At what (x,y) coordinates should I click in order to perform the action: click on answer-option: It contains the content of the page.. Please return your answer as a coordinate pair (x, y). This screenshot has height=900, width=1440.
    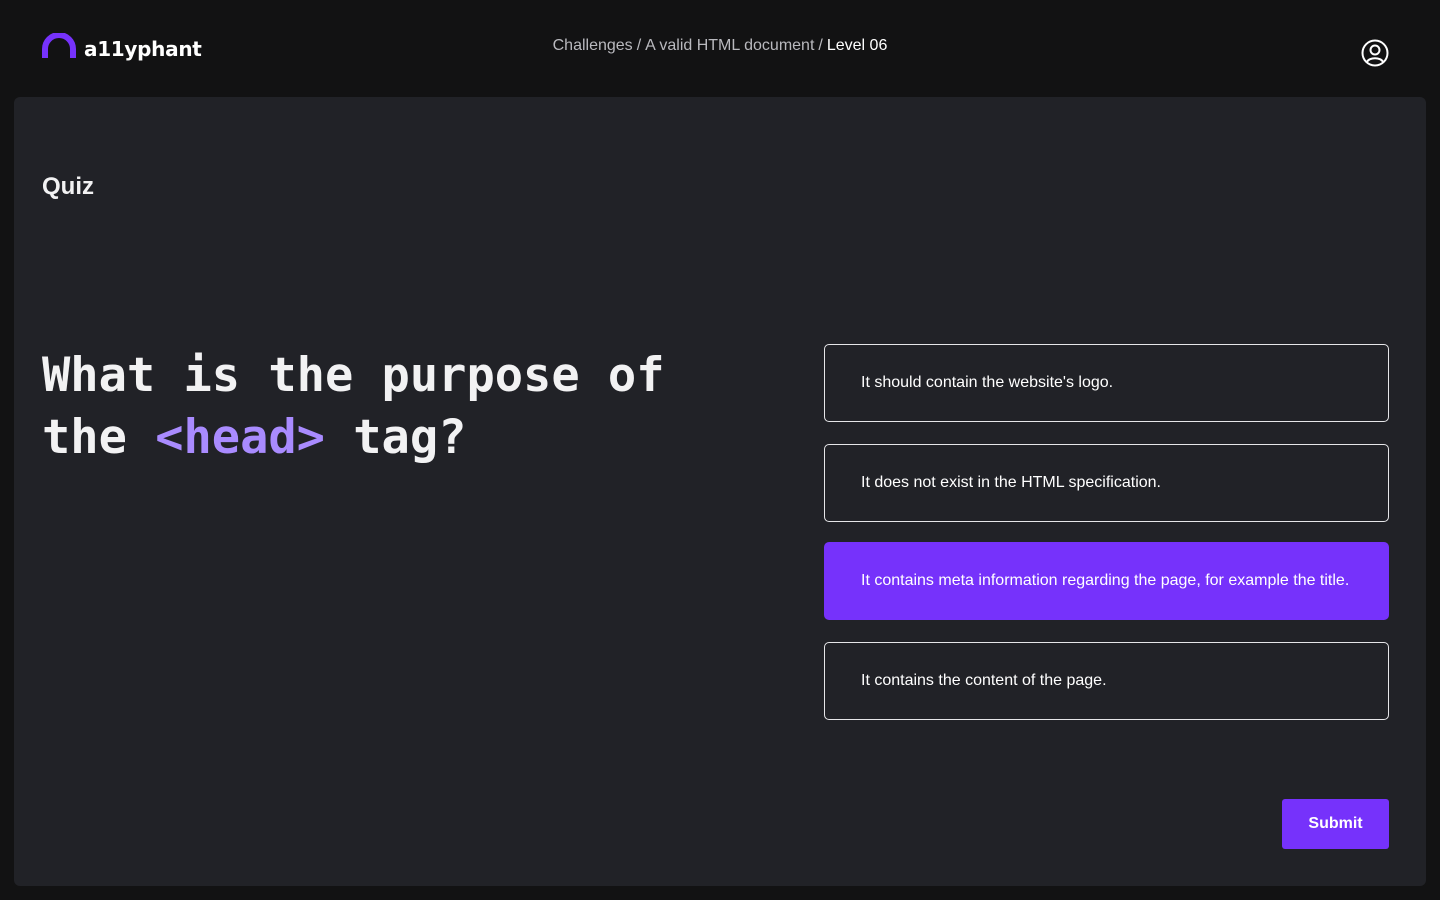
    Looking at the image, I should click on (1106, 681).